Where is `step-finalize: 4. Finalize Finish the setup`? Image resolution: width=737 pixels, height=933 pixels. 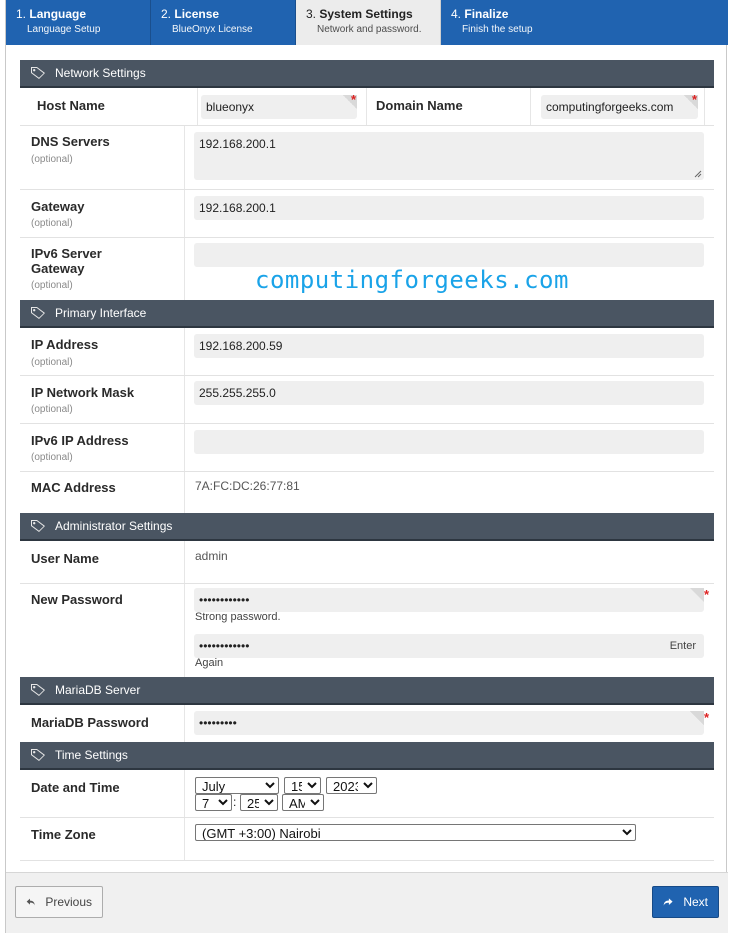
step-finalize: 4. Finalize Finish the setup is located at coordinates (584, 22).